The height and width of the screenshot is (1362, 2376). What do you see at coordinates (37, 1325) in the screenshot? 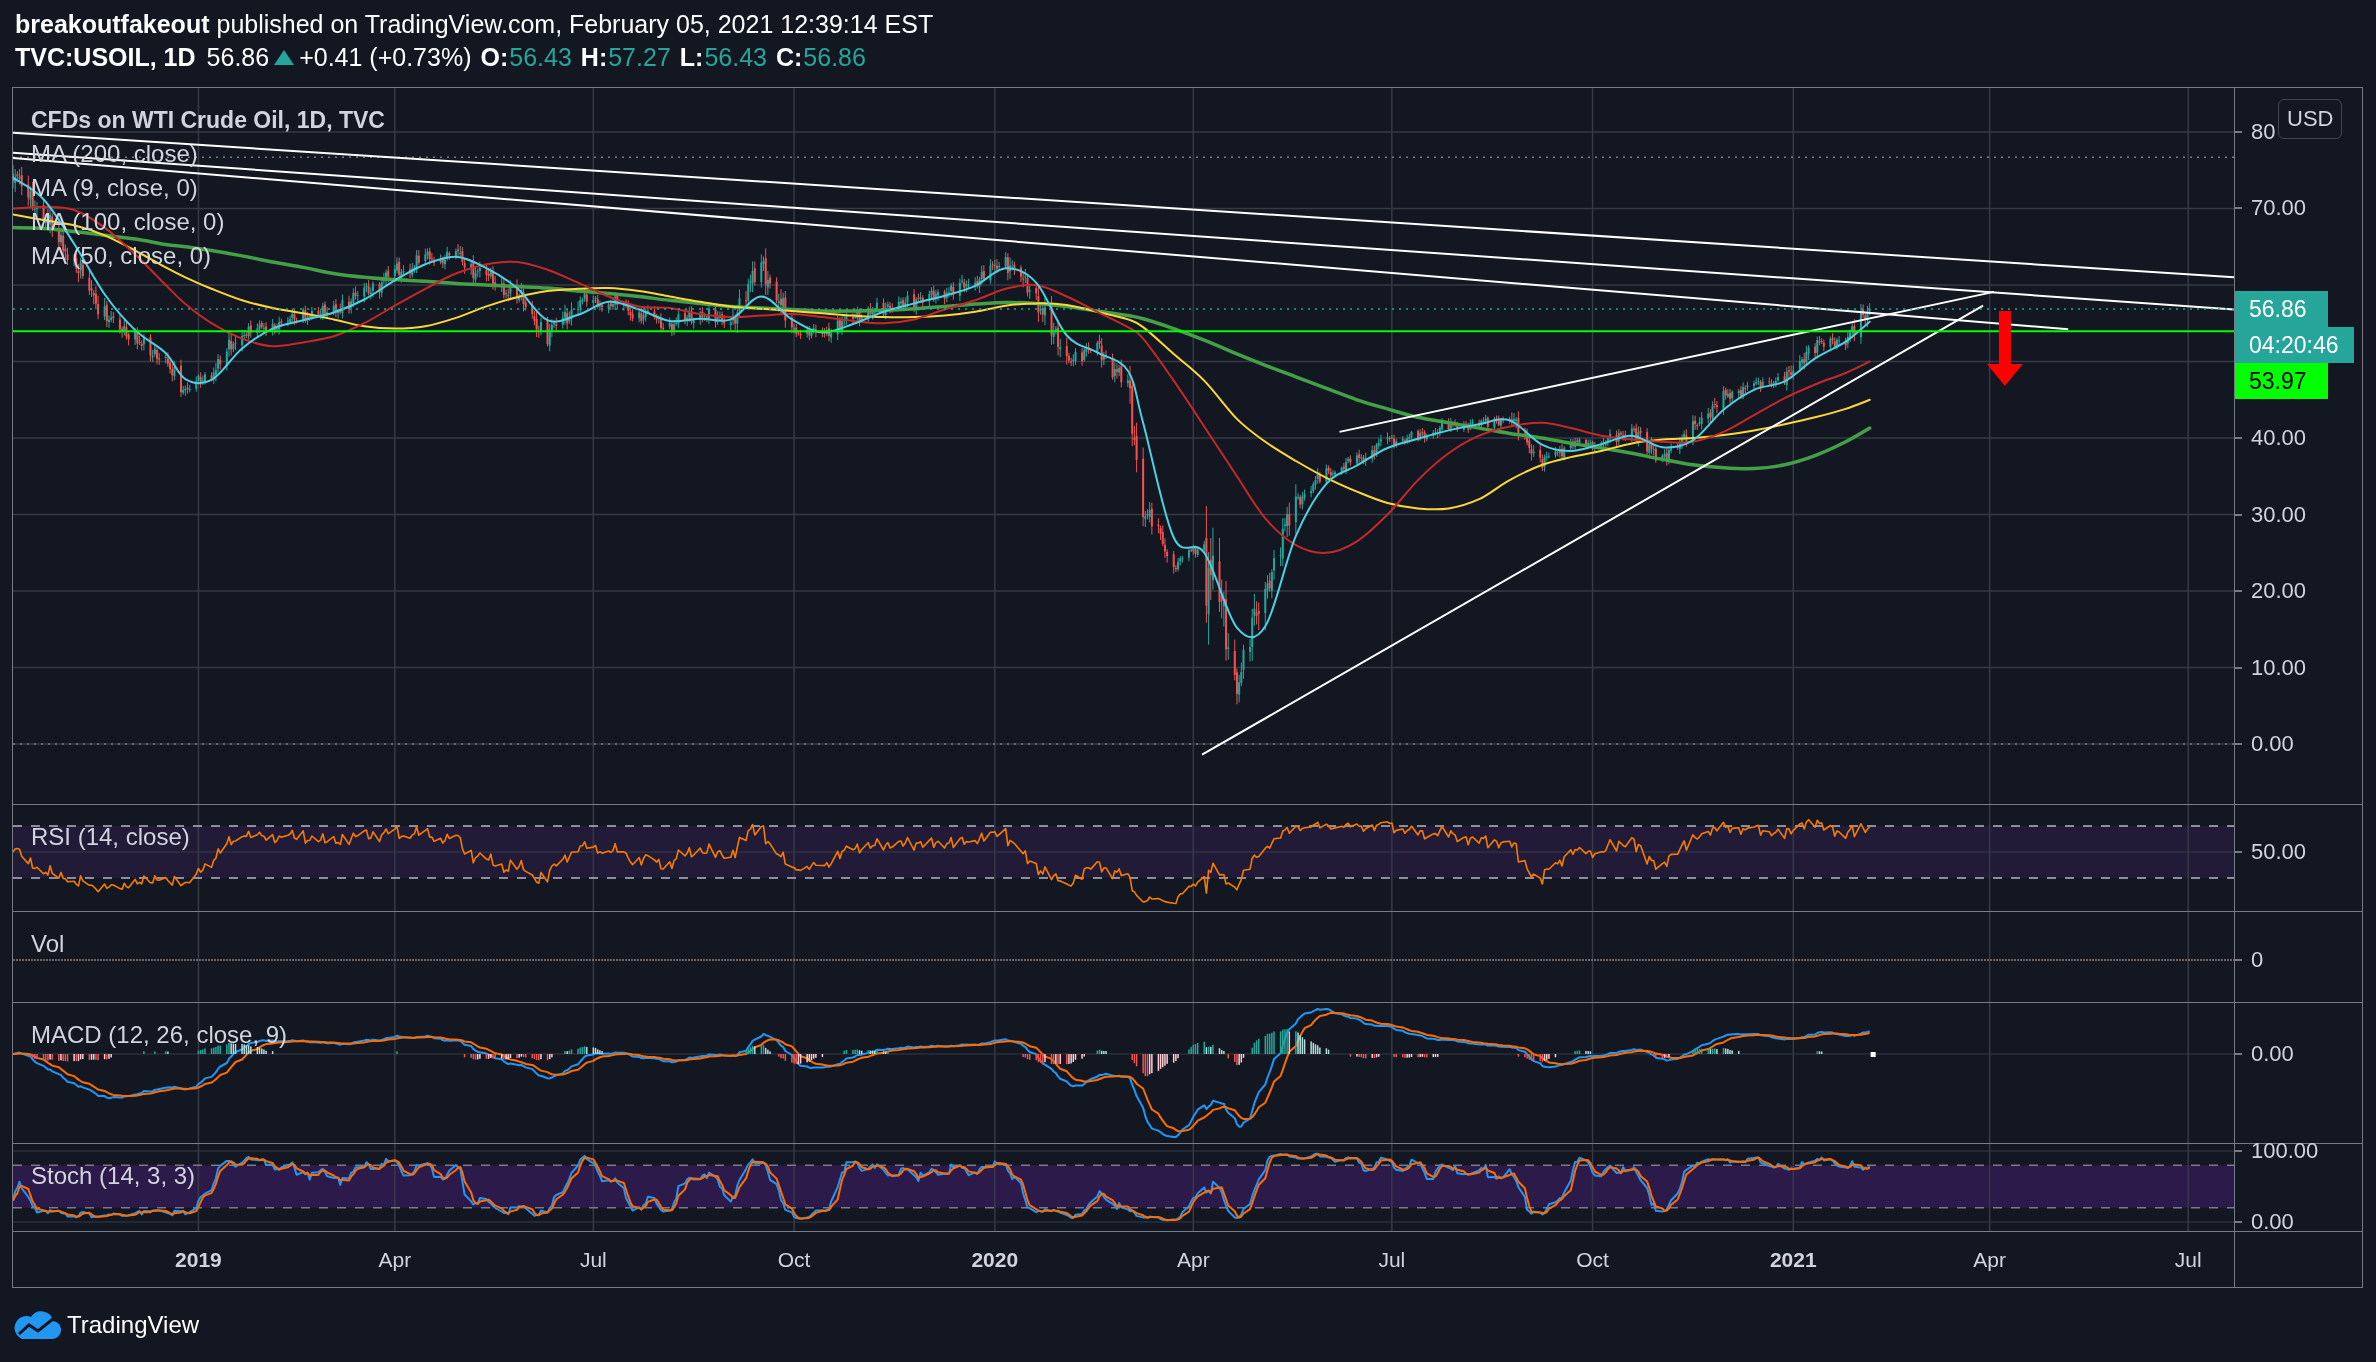
I see `cloud-logo-icon` at bounding box center [37, 1325].